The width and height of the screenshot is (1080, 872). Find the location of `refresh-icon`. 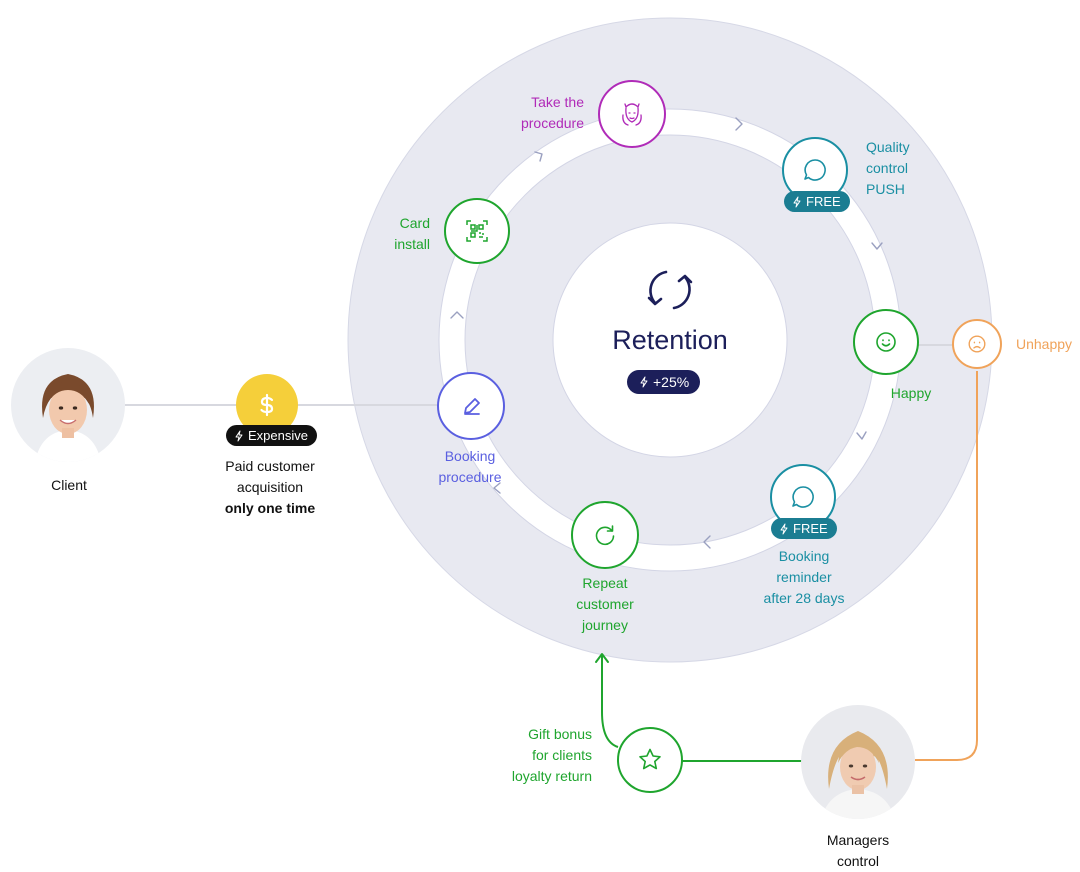

refresh-icon is located at coordinates (605, 535).